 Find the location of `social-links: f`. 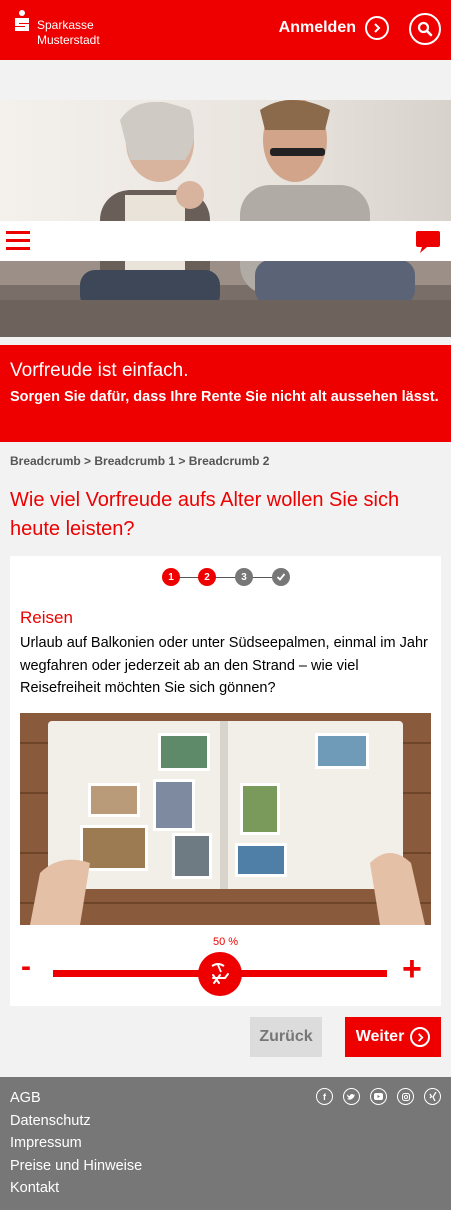

social-links: f is located at coordinates (373, 1096).